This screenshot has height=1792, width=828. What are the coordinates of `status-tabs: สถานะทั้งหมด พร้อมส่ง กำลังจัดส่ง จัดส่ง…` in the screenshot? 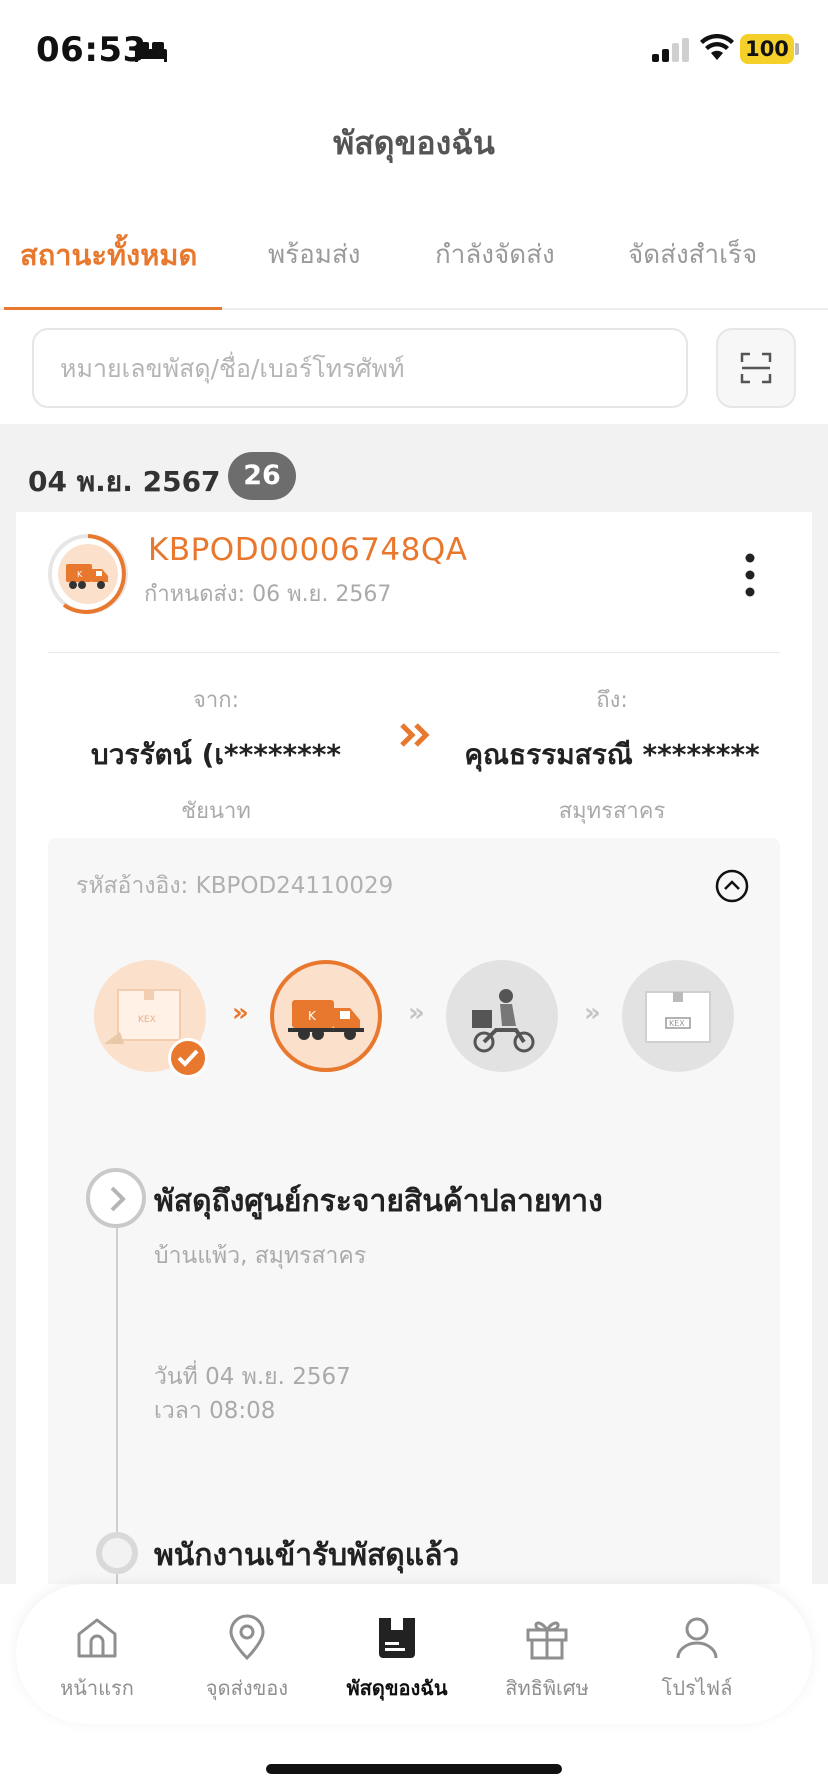 It's located at (414, 265).